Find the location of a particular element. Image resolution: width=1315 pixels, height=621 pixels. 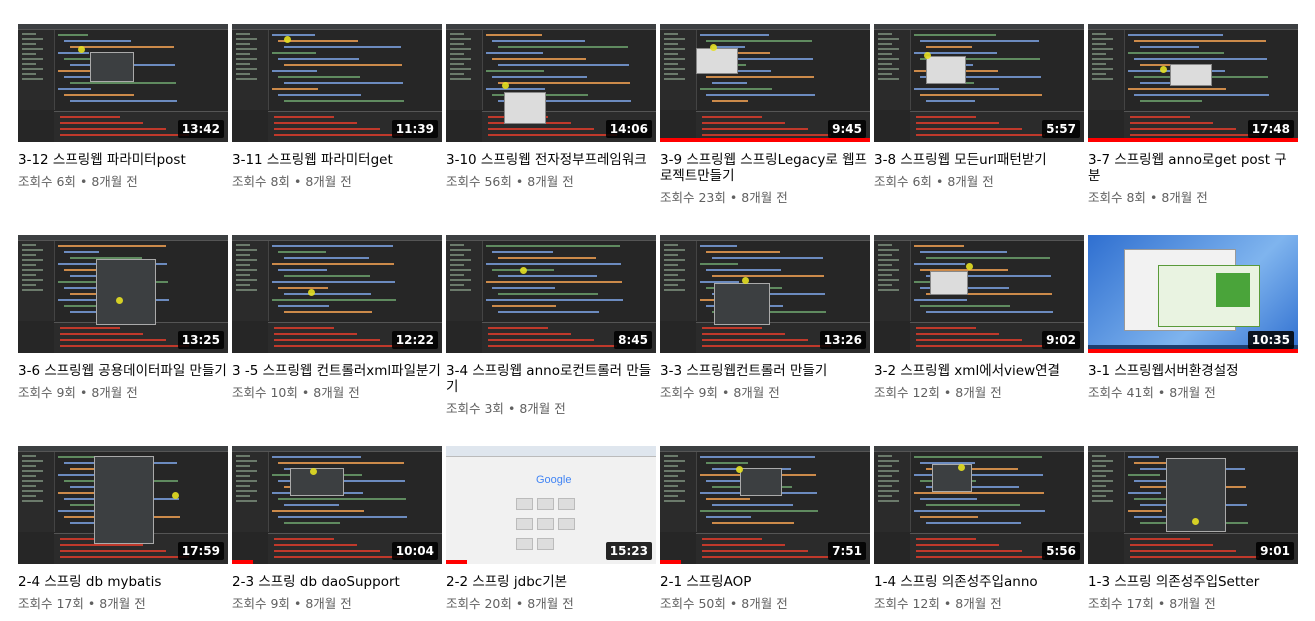

video-title: 3-10 스프링웹 전자정부프레임워크 is located at coordinates (551, 160).